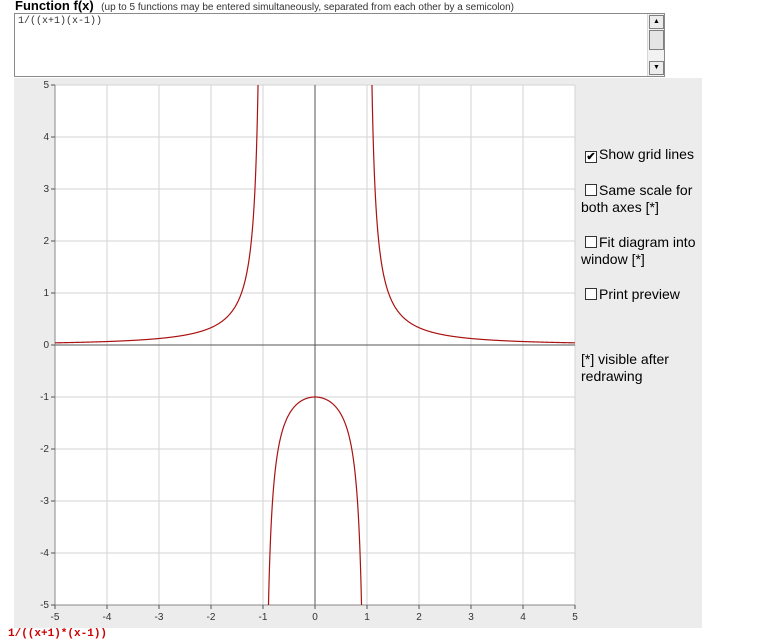  I want to click on fit-diagram-label: Fit diagram into window [*], so click(638, 250).